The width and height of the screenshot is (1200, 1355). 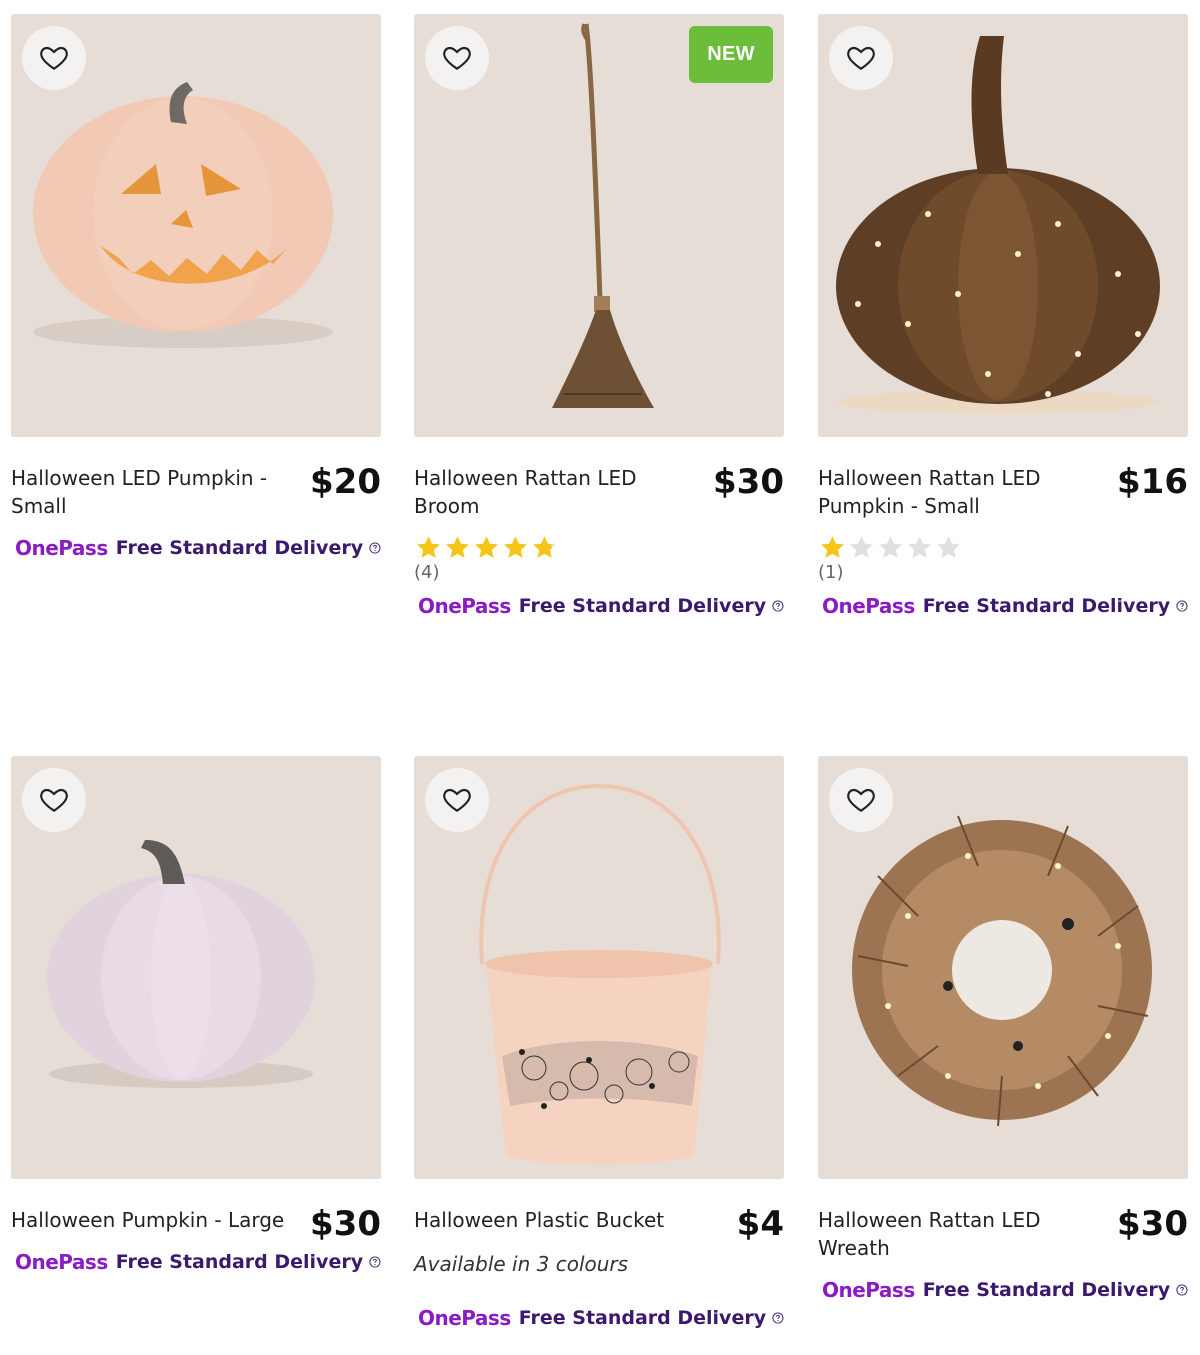 I want to click on product-price: $16, so click(x=1152, y=482).